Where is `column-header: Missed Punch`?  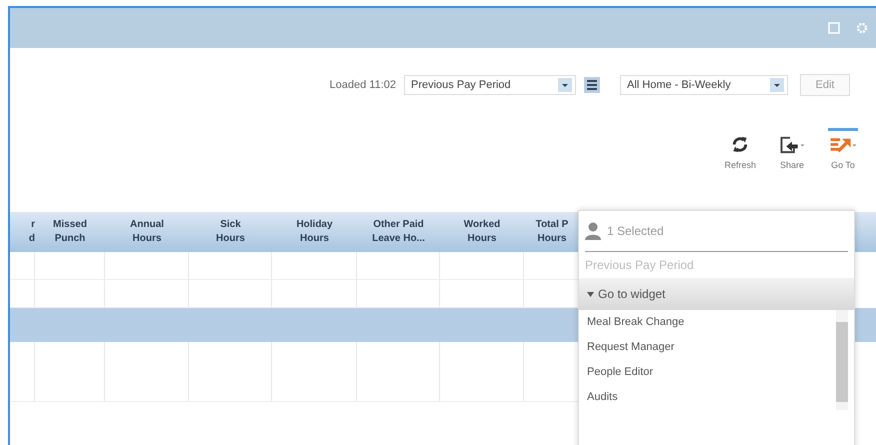
column-header: Missed Punch is located at coordinates (70, 232).